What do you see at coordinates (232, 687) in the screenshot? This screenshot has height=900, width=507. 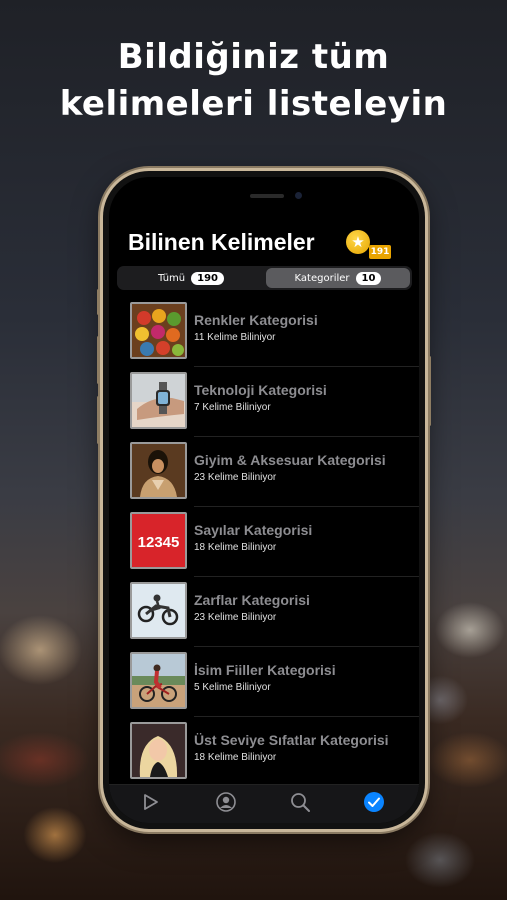 I see `category-count: 5 Kelime Biliniyor` at bounding box center [232, 687].